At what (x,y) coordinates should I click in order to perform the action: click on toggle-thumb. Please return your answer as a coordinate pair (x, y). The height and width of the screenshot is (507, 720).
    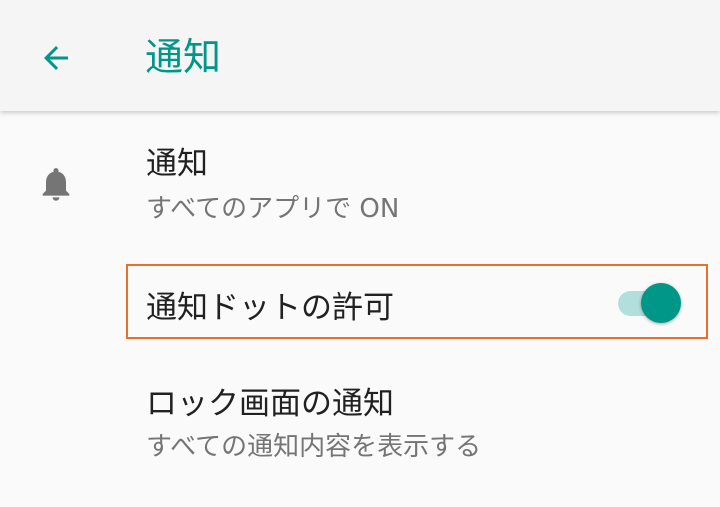
    Looking at the image, I should click on (661, 303).